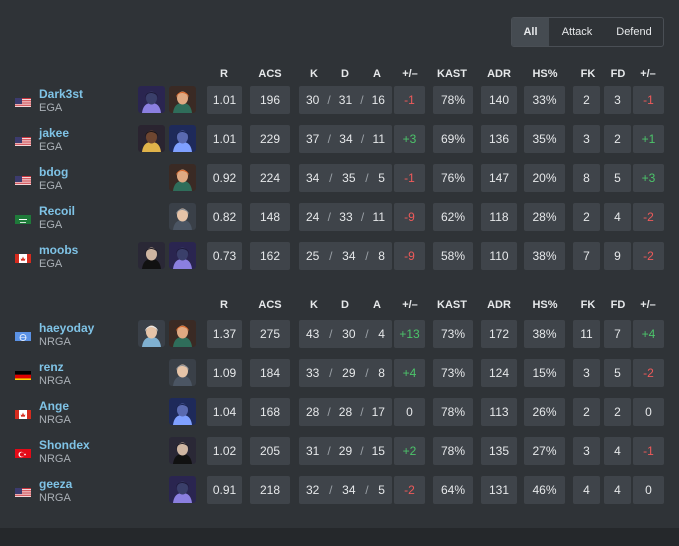 The width and height of the screenshot is (679, 546). What do you see at coordinates (545, 74) in the screenshot?
I see `column-header: HS%` at bounding box center [545, 74].